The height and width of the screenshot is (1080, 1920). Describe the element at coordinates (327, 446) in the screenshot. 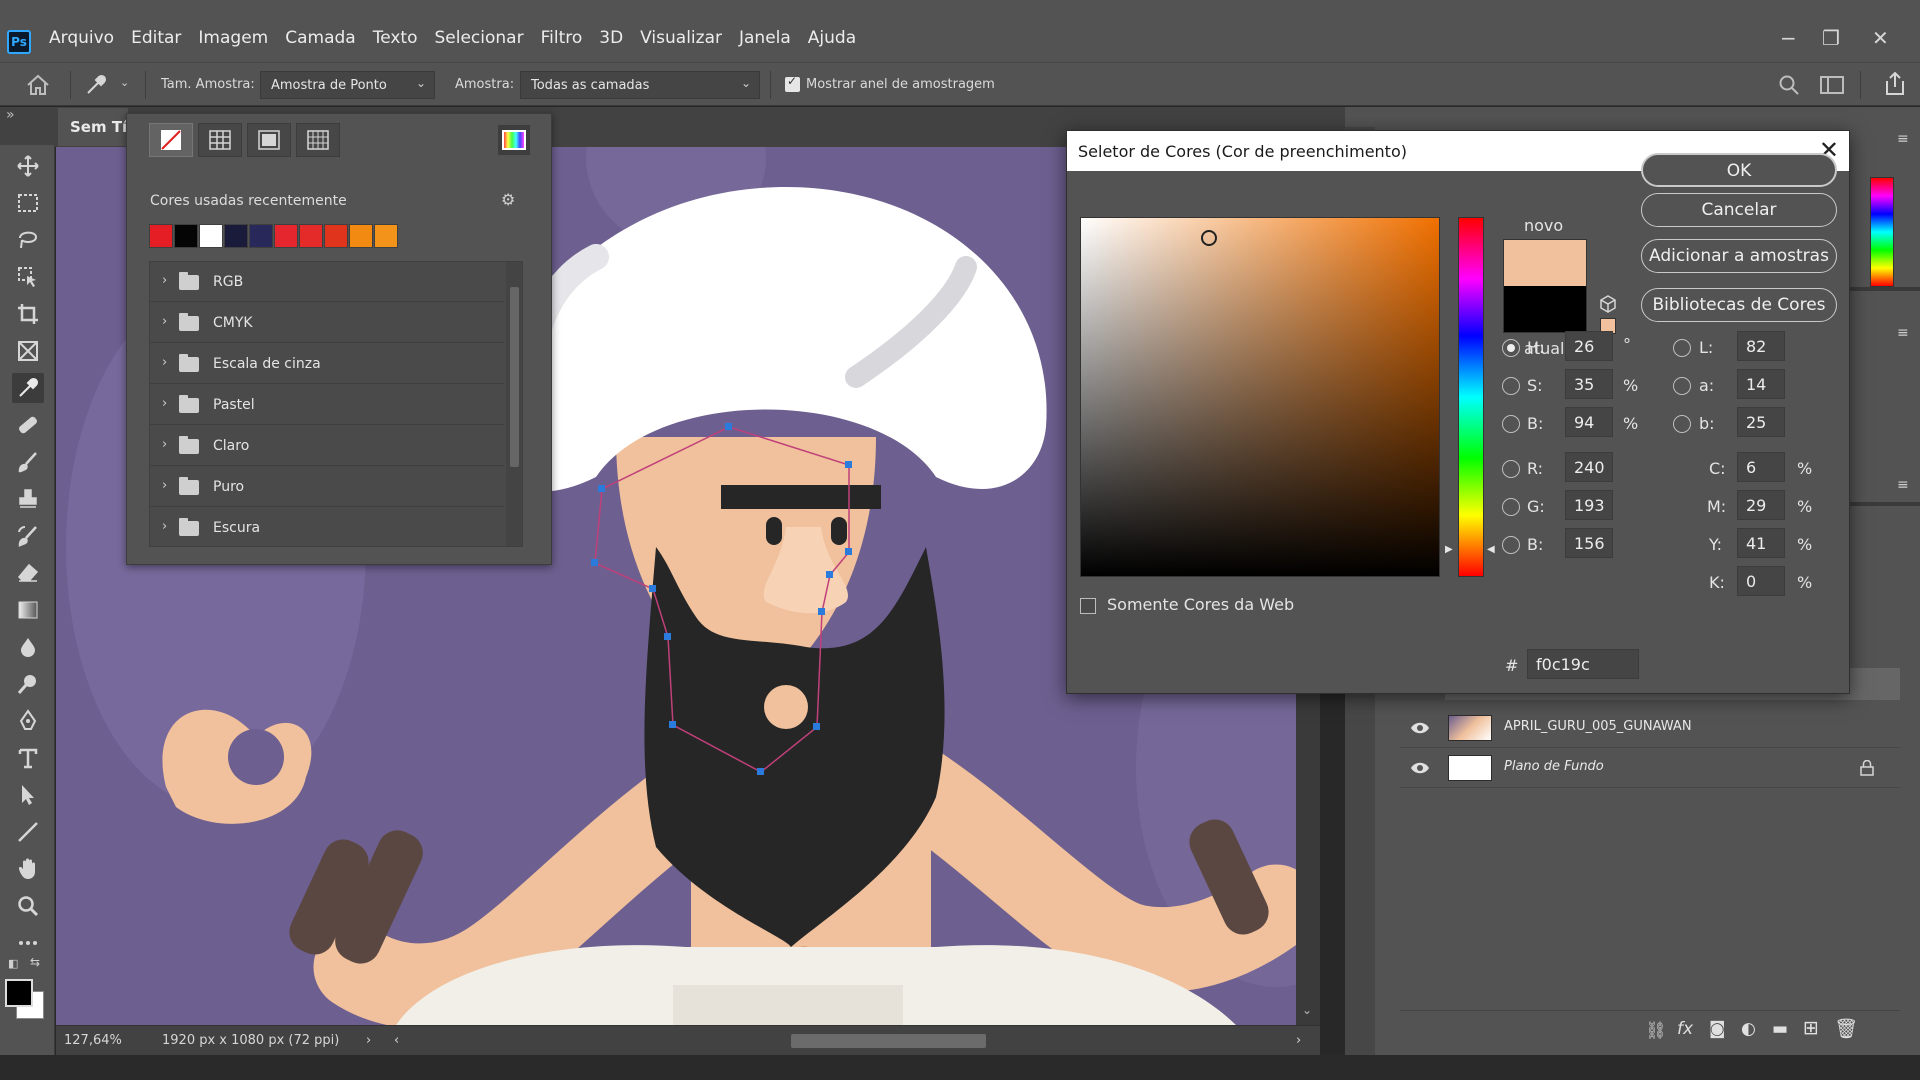

I see `swatch-group-light: › Claro` at that location.